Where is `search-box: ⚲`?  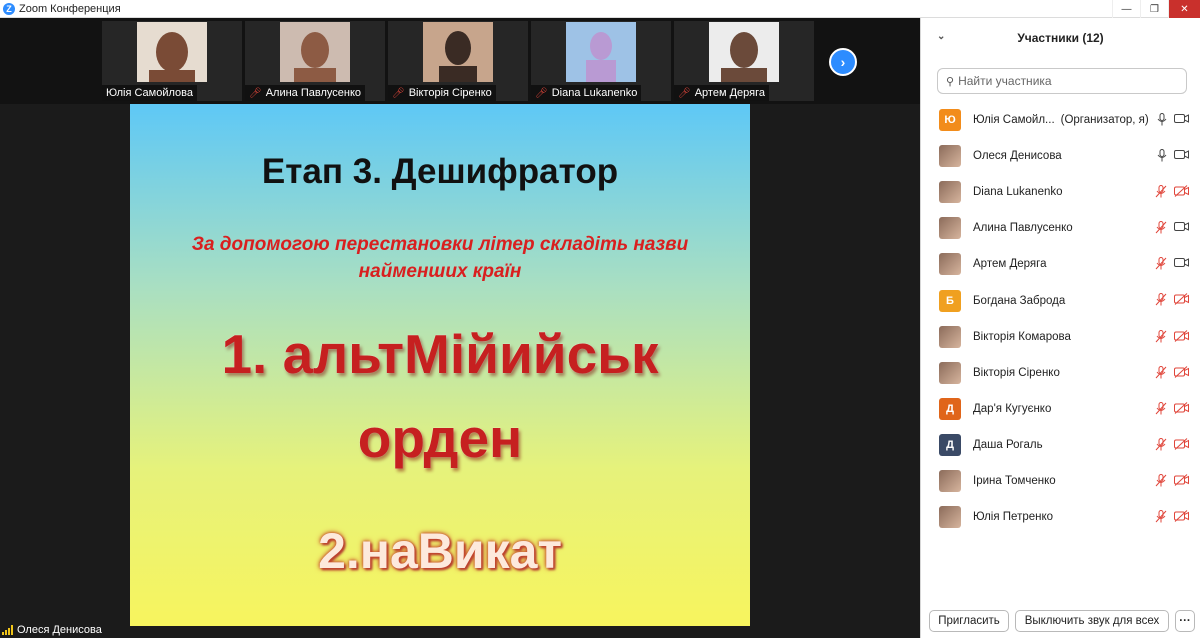
search-box: ⚲ is located at coordinates (1062, 81).